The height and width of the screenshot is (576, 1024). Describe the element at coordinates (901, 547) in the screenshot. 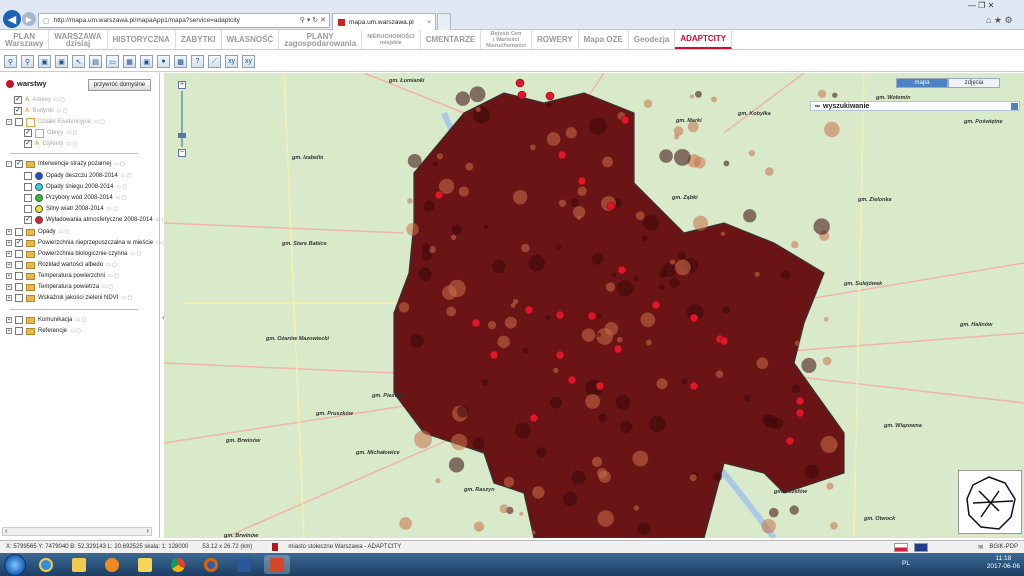

I see `polish-flag-icon` at that location.